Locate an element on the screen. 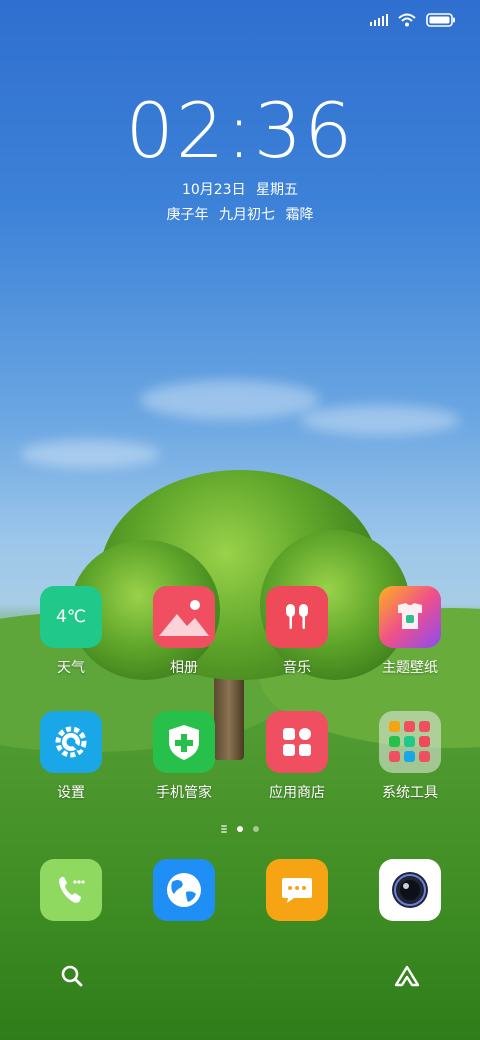  app-label: 主题壁纸 is located at coordinates (410, 668).